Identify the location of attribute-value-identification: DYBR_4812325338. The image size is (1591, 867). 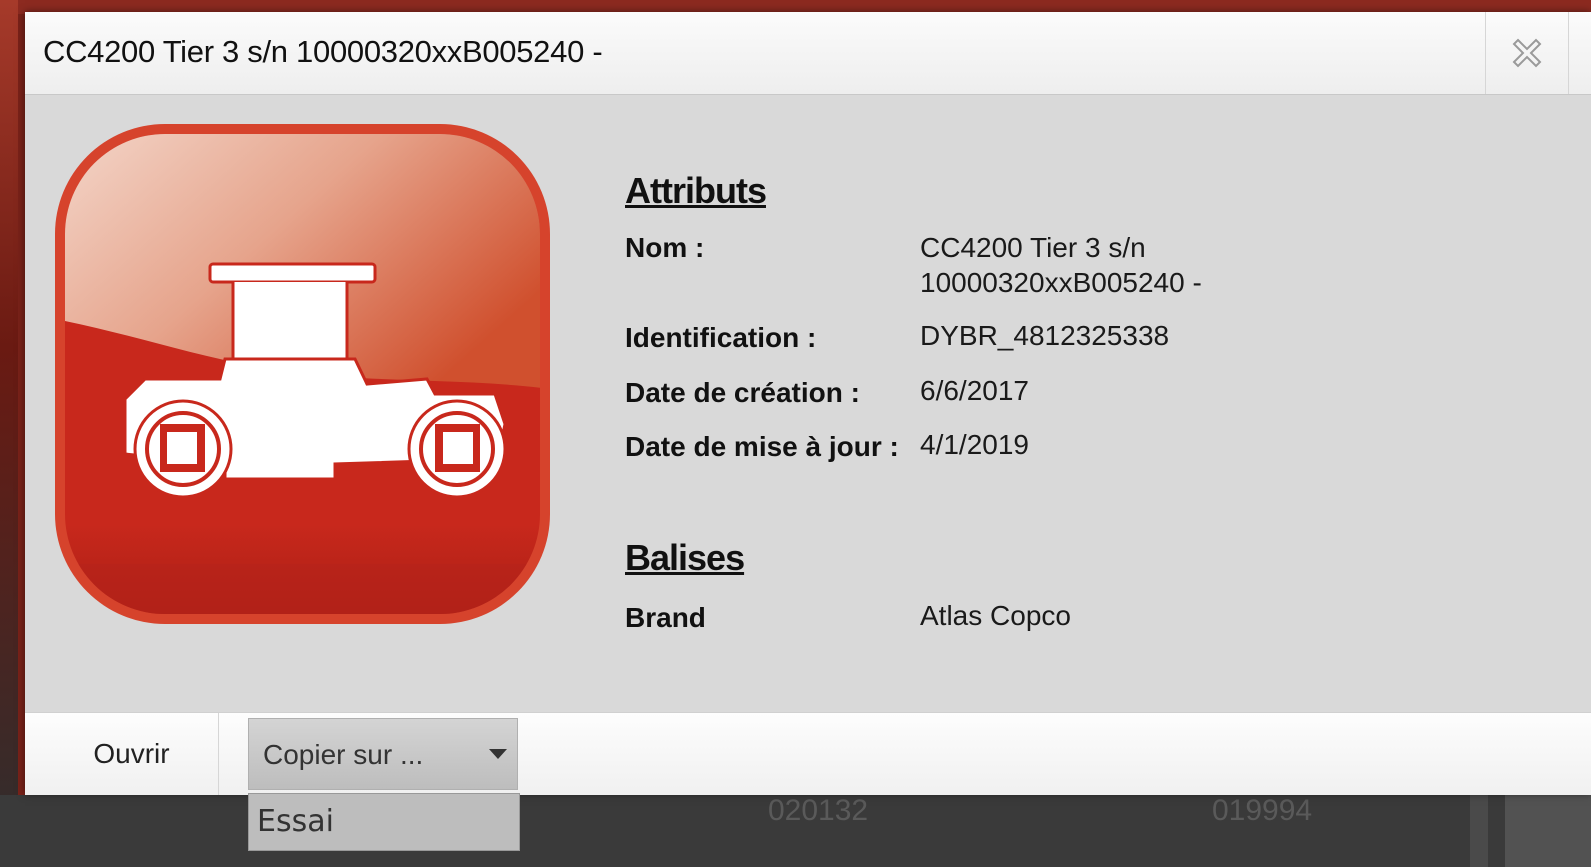
(1045, 335).